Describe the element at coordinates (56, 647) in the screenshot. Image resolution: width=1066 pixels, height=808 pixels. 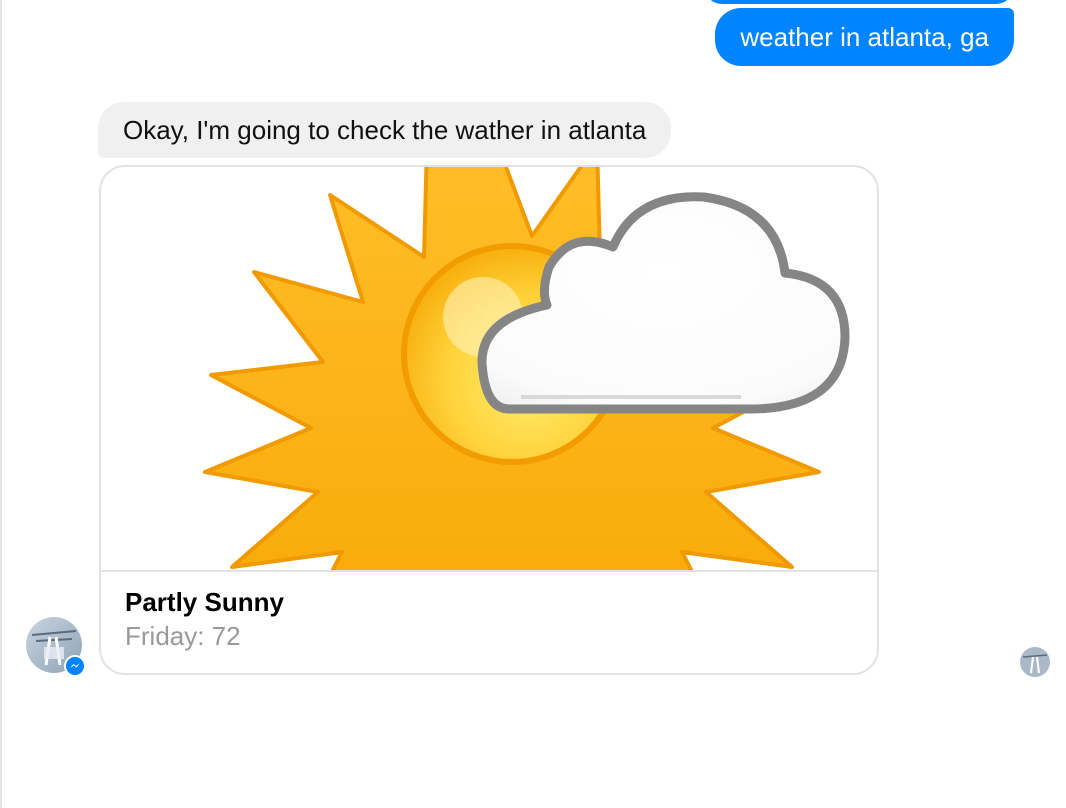
I see `bot-avatar-icon` at that location.